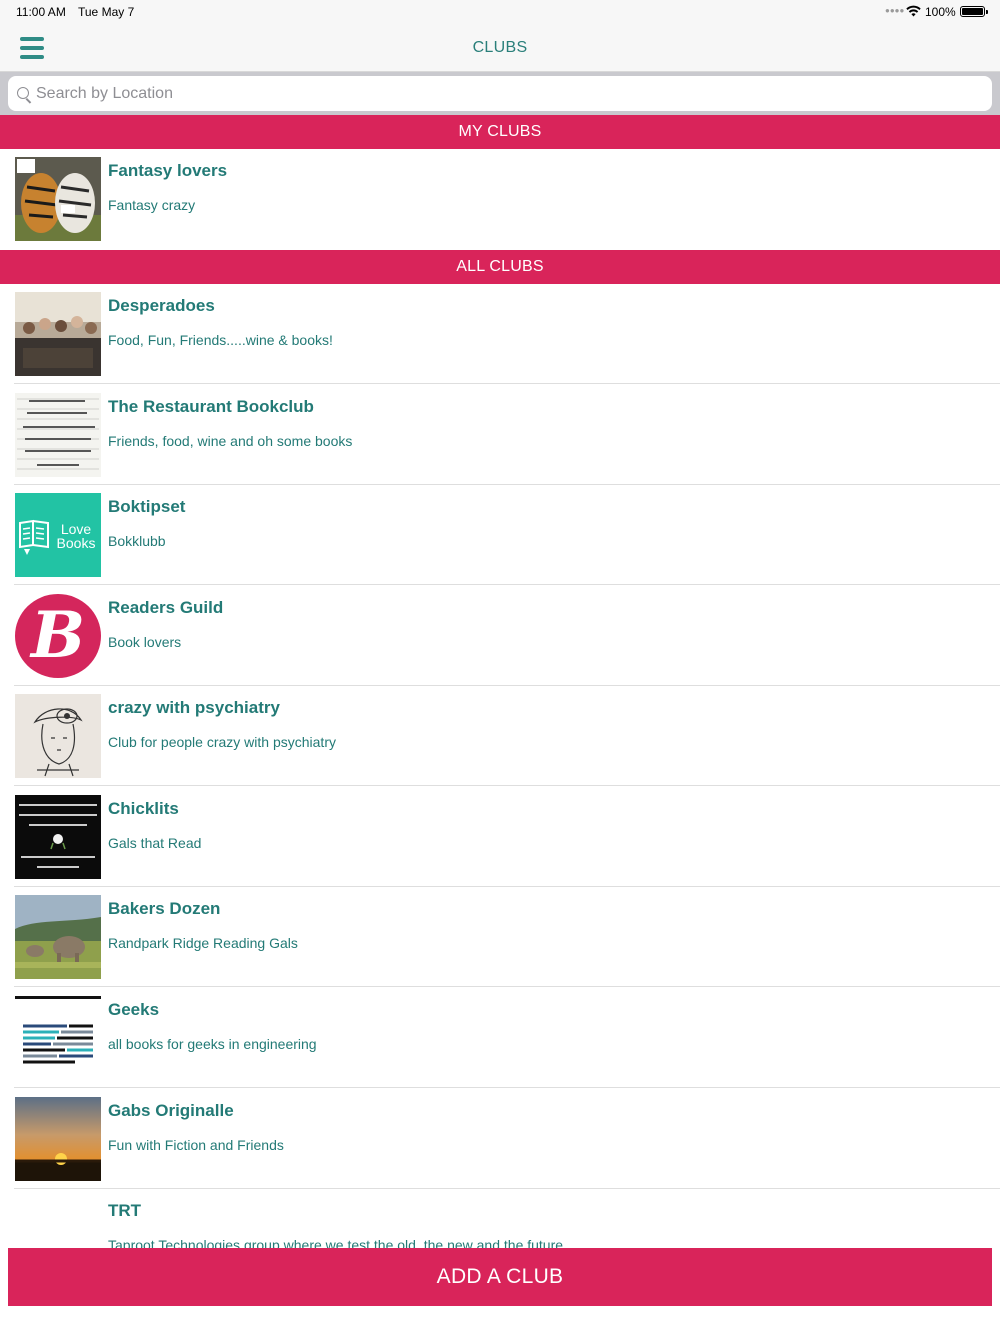 This screenshot has height=1334, width=1000. Describe the element at coordinates (940, 12) in the screenshot. I see `battery-percent: 100%` at that location.